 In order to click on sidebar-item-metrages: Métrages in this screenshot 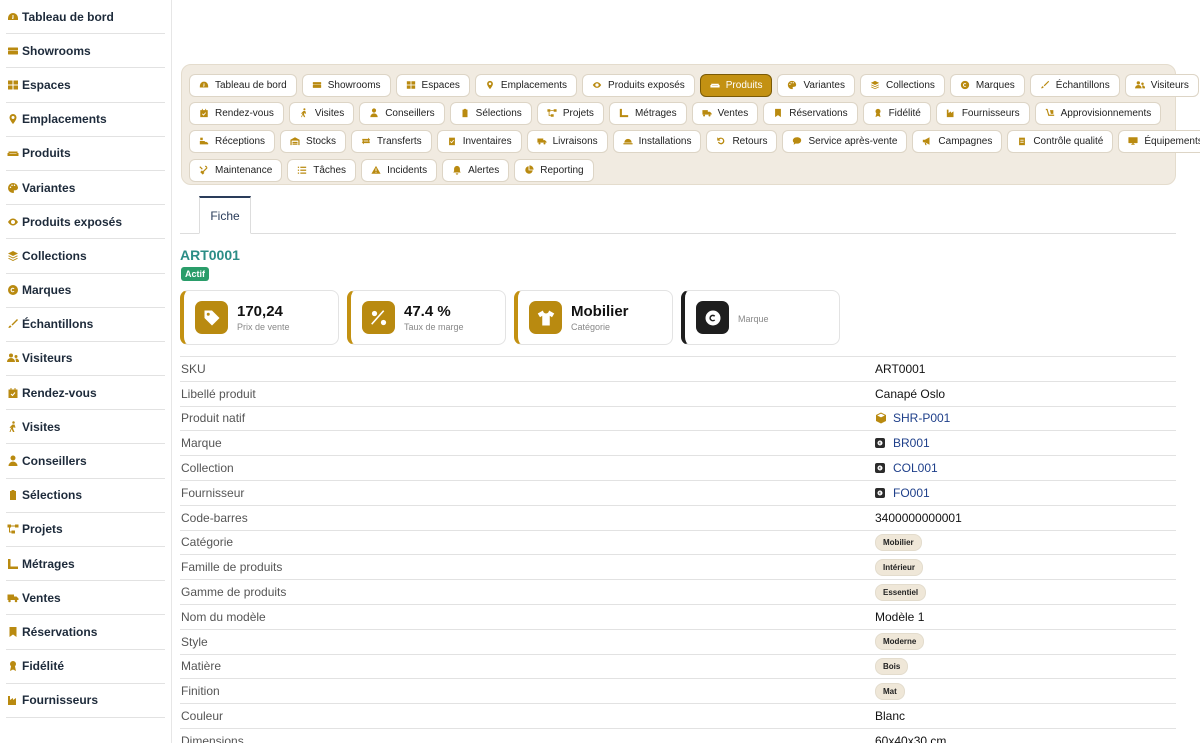, I will do `click(85, 564)`.